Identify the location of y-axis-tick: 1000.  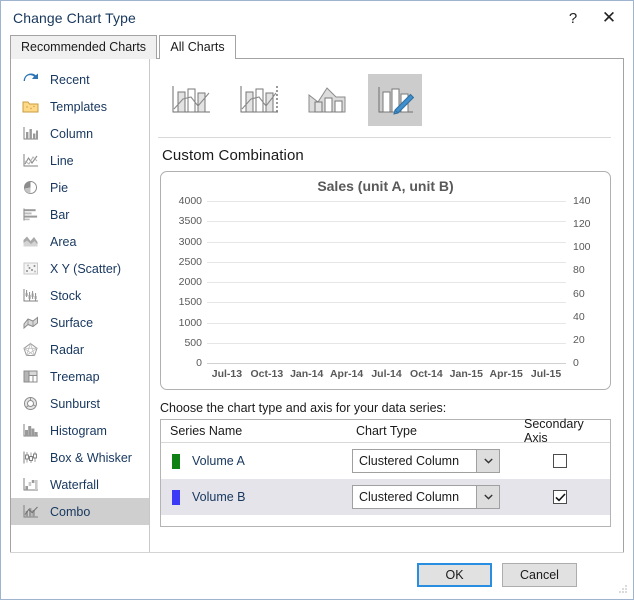
(190, 322).